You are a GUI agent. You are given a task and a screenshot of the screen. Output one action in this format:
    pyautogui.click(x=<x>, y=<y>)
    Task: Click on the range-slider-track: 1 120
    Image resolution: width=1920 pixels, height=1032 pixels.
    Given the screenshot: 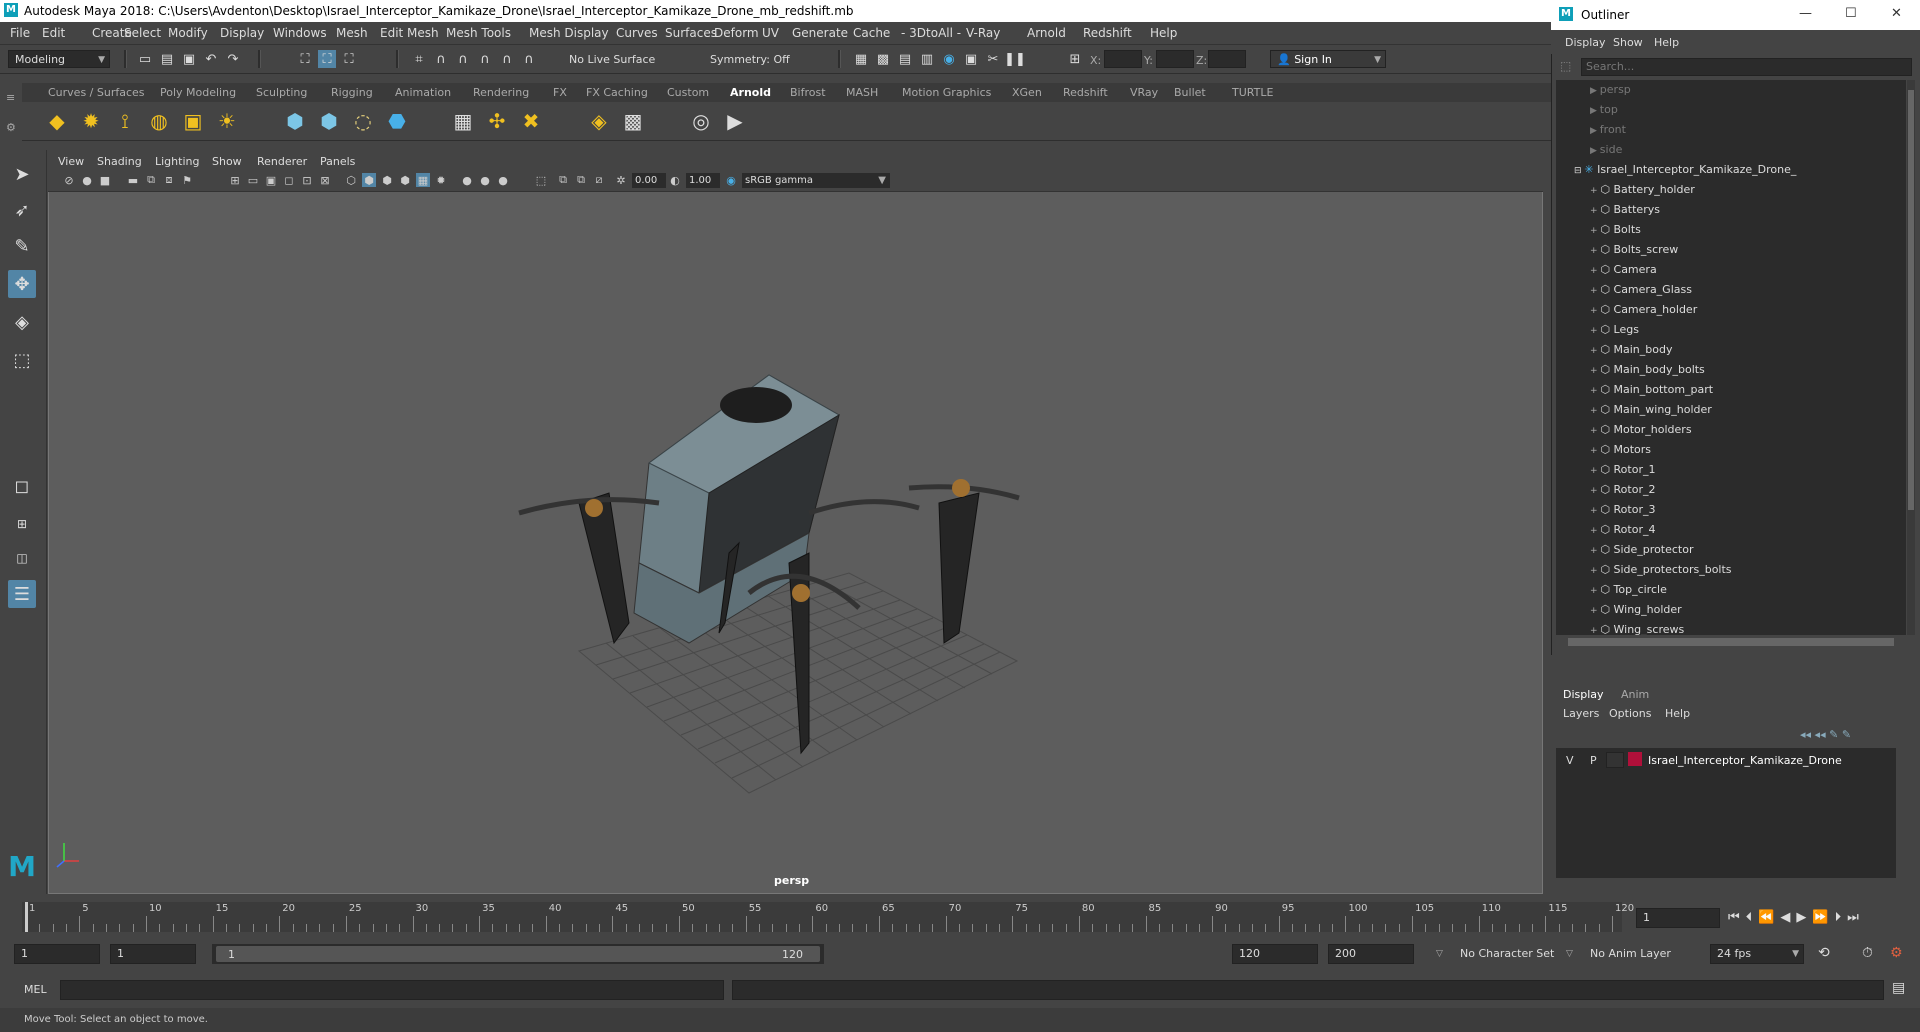 What is the action you would take?
    pyautogui.click(x=518, y=954)
    